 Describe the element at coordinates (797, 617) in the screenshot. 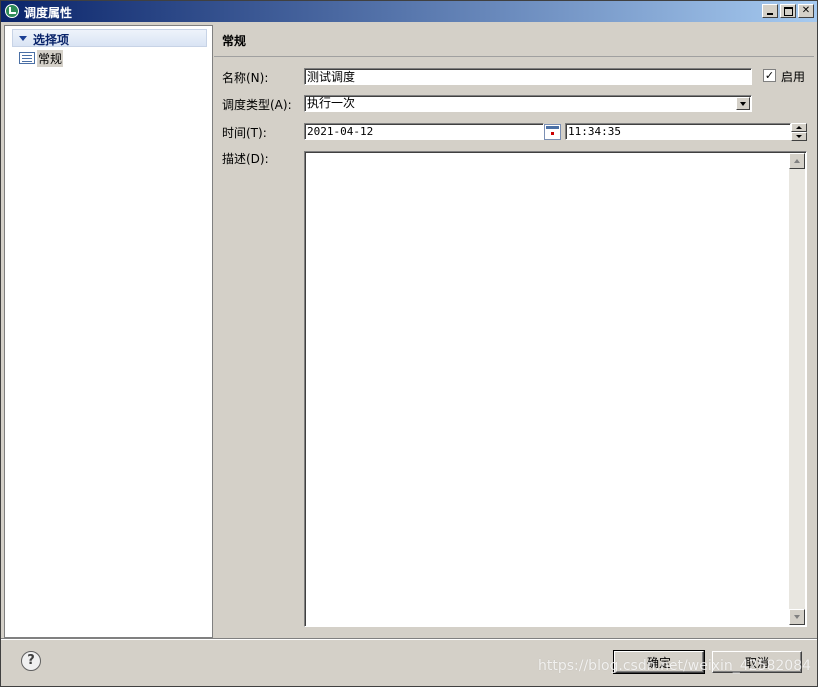

I see `scroll-down-icon` at that location.